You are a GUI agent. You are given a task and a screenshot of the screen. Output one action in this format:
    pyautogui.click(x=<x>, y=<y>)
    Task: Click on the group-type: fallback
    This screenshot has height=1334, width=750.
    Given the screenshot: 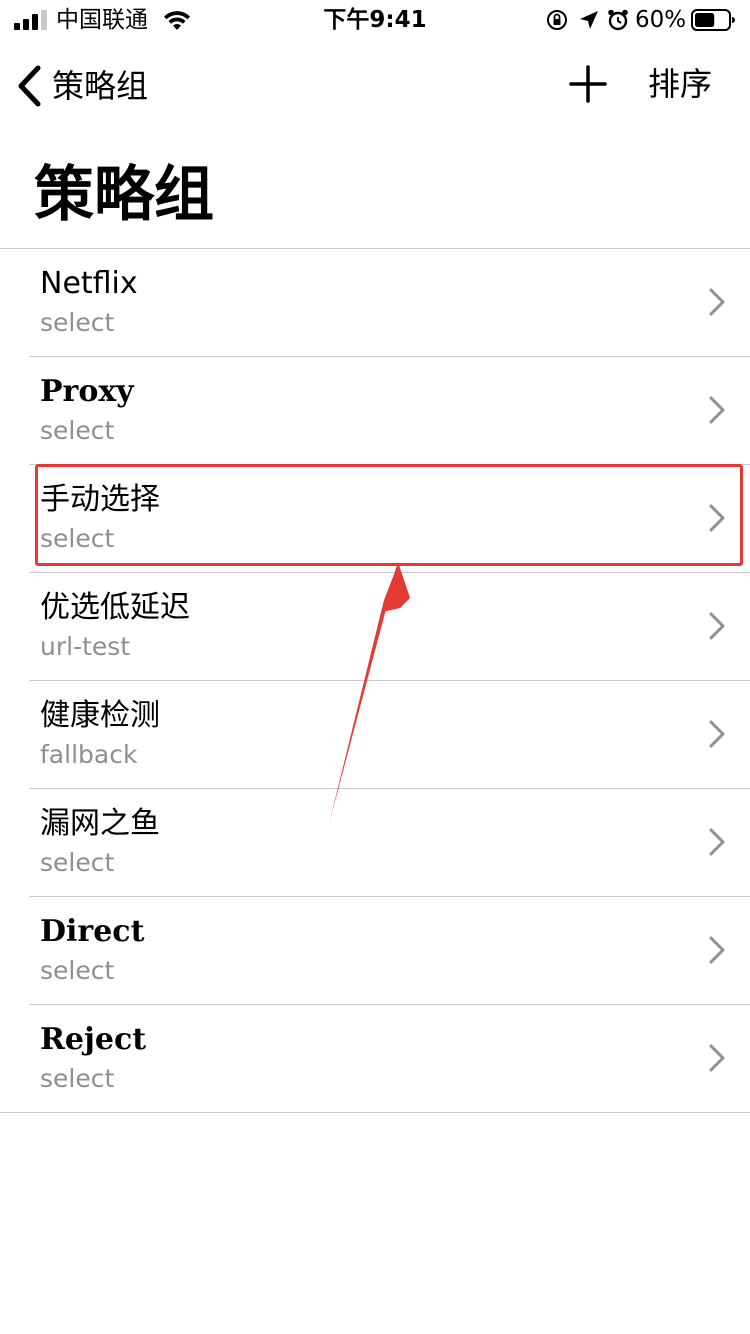 What is the action you would take?
    pyautogui.click(x=89, y=754)
    